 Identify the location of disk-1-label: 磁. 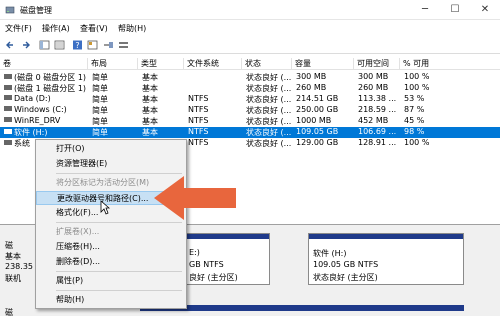
(9, 312).